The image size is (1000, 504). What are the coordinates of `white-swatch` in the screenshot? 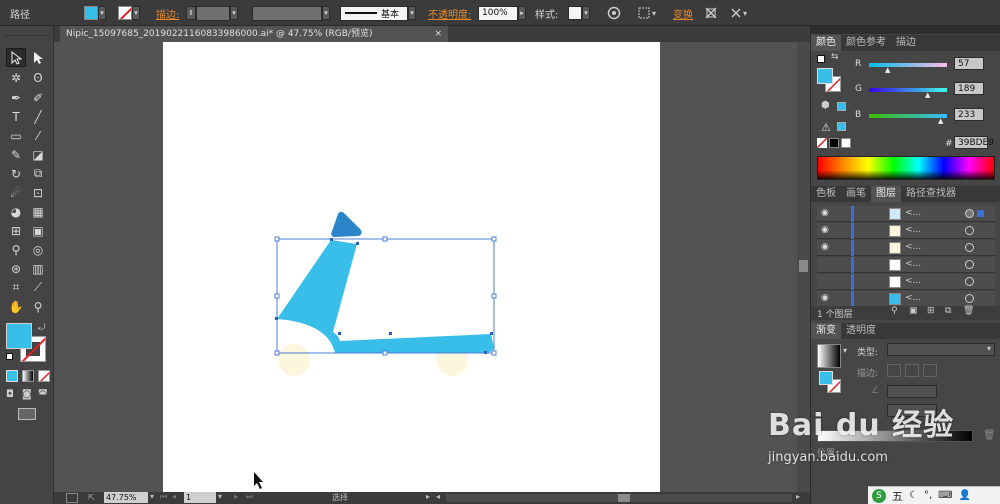 It's located at (846, 143).